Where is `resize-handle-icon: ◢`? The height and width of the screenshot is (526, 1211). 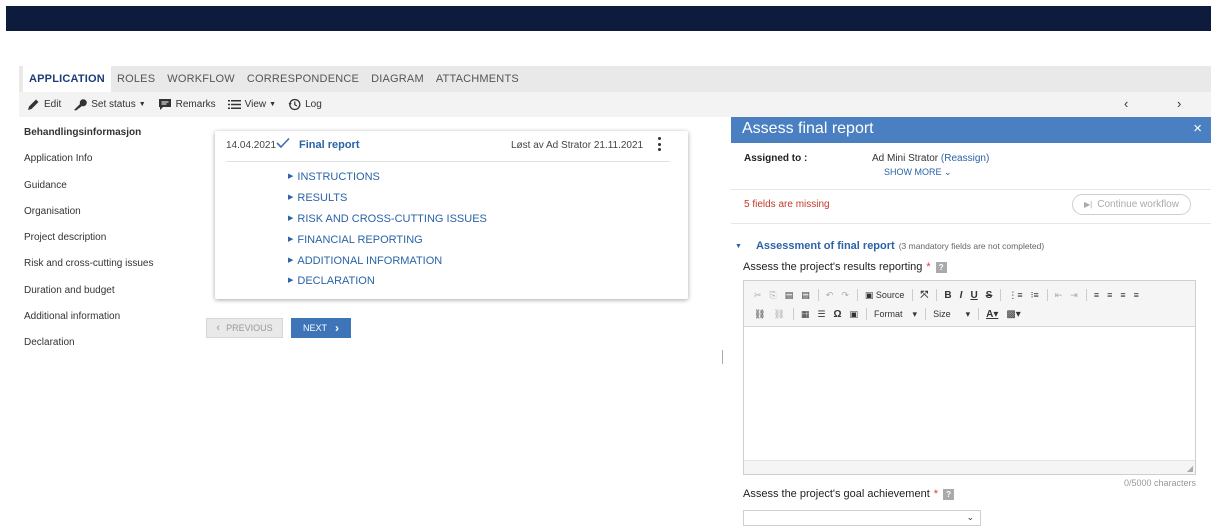 resize-handle-icon: ◢ is located at coordinates (1190, 468).